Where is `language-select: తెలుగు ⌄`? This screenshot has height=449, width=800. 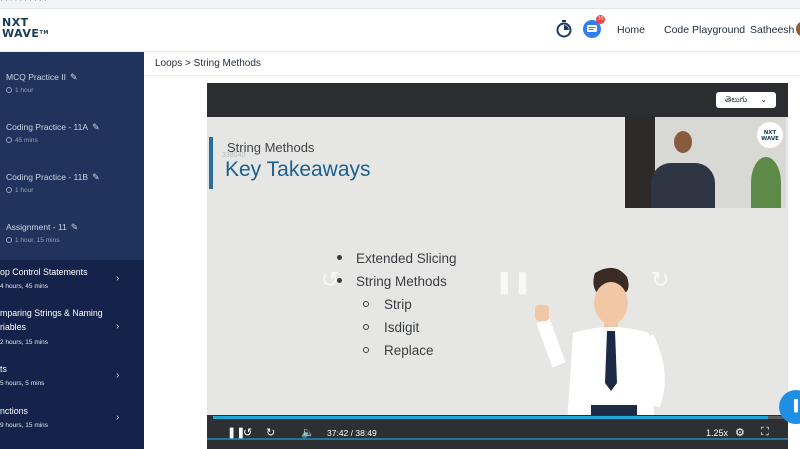
language-select: తెలుగు ⌄ is located at coordinates (746, 100).